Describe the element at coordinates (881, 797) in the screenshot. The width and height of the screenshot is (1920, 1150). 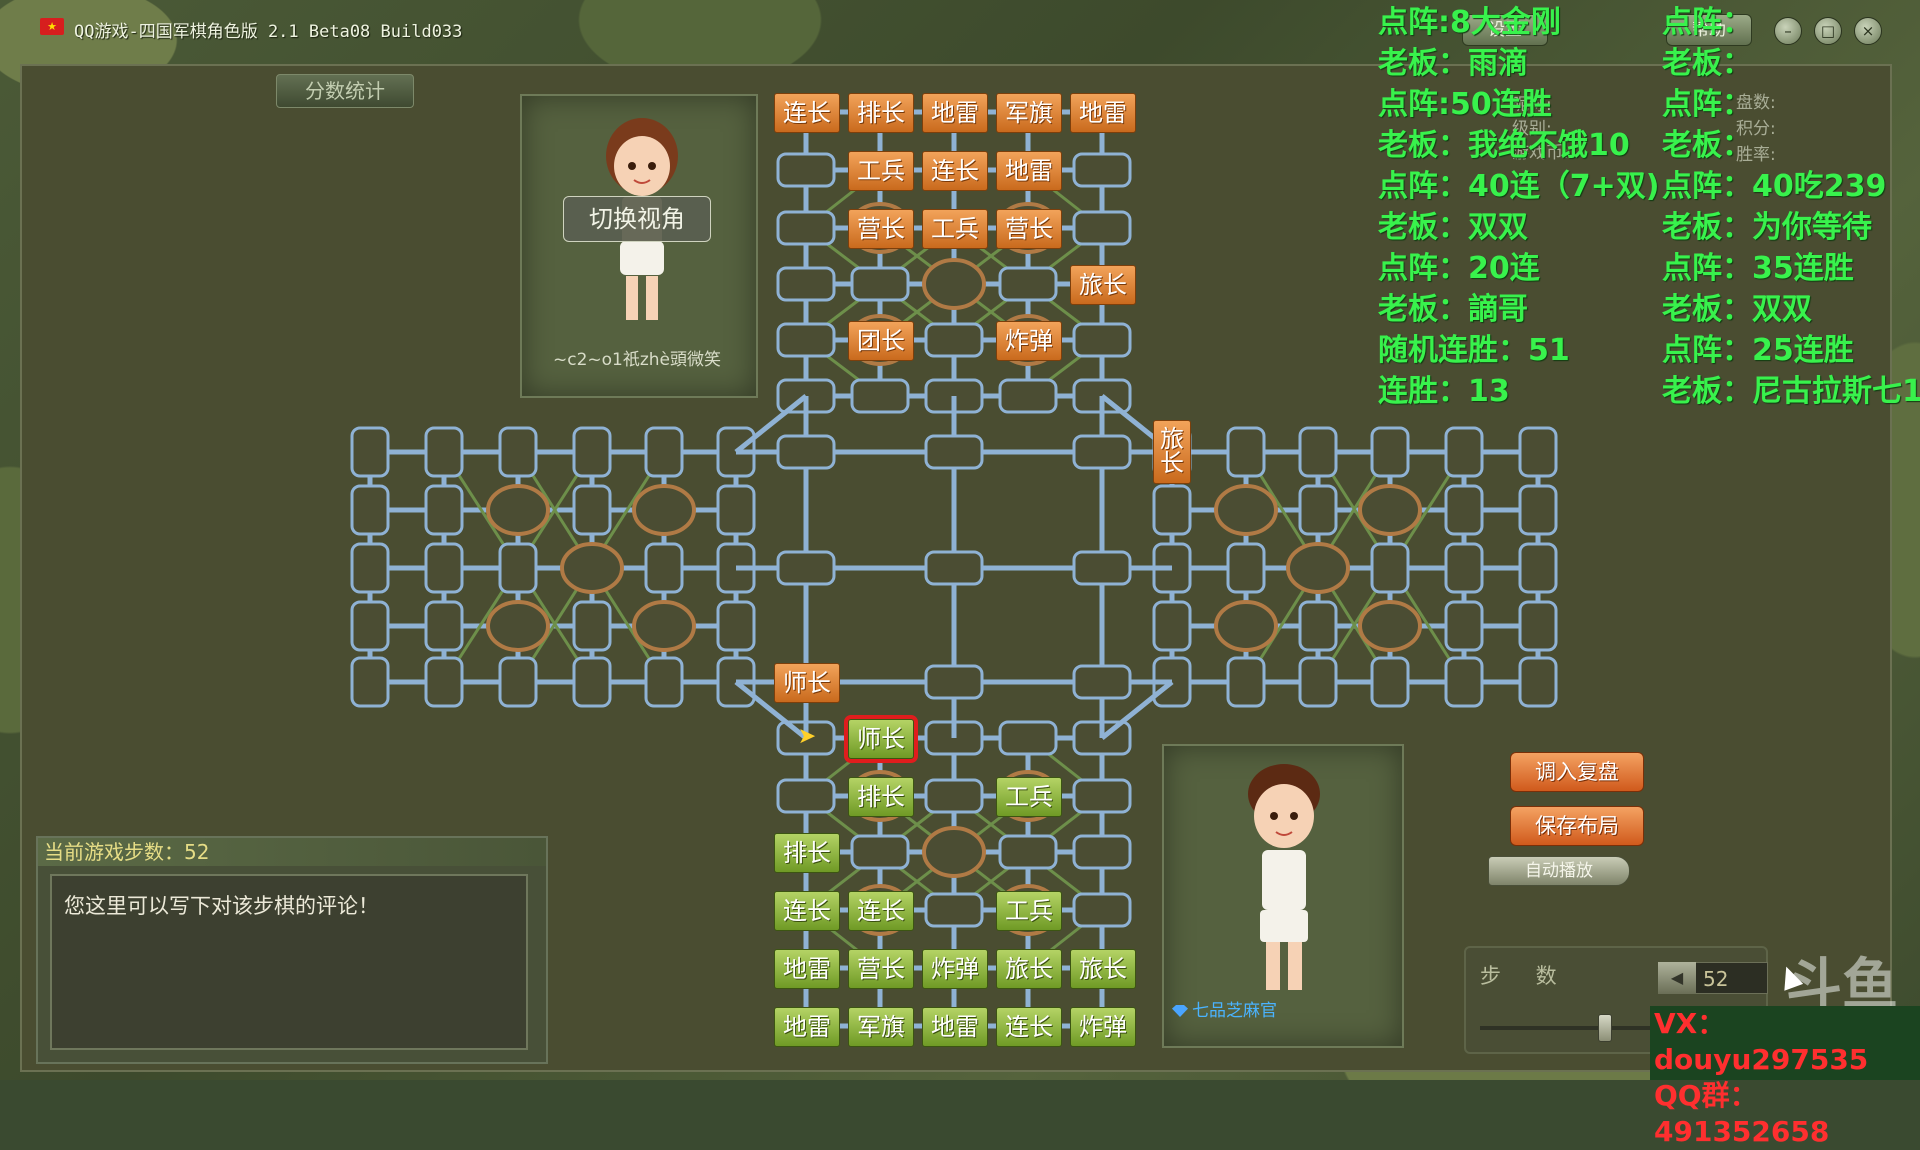
I see `piece-17: 排长` at that location.